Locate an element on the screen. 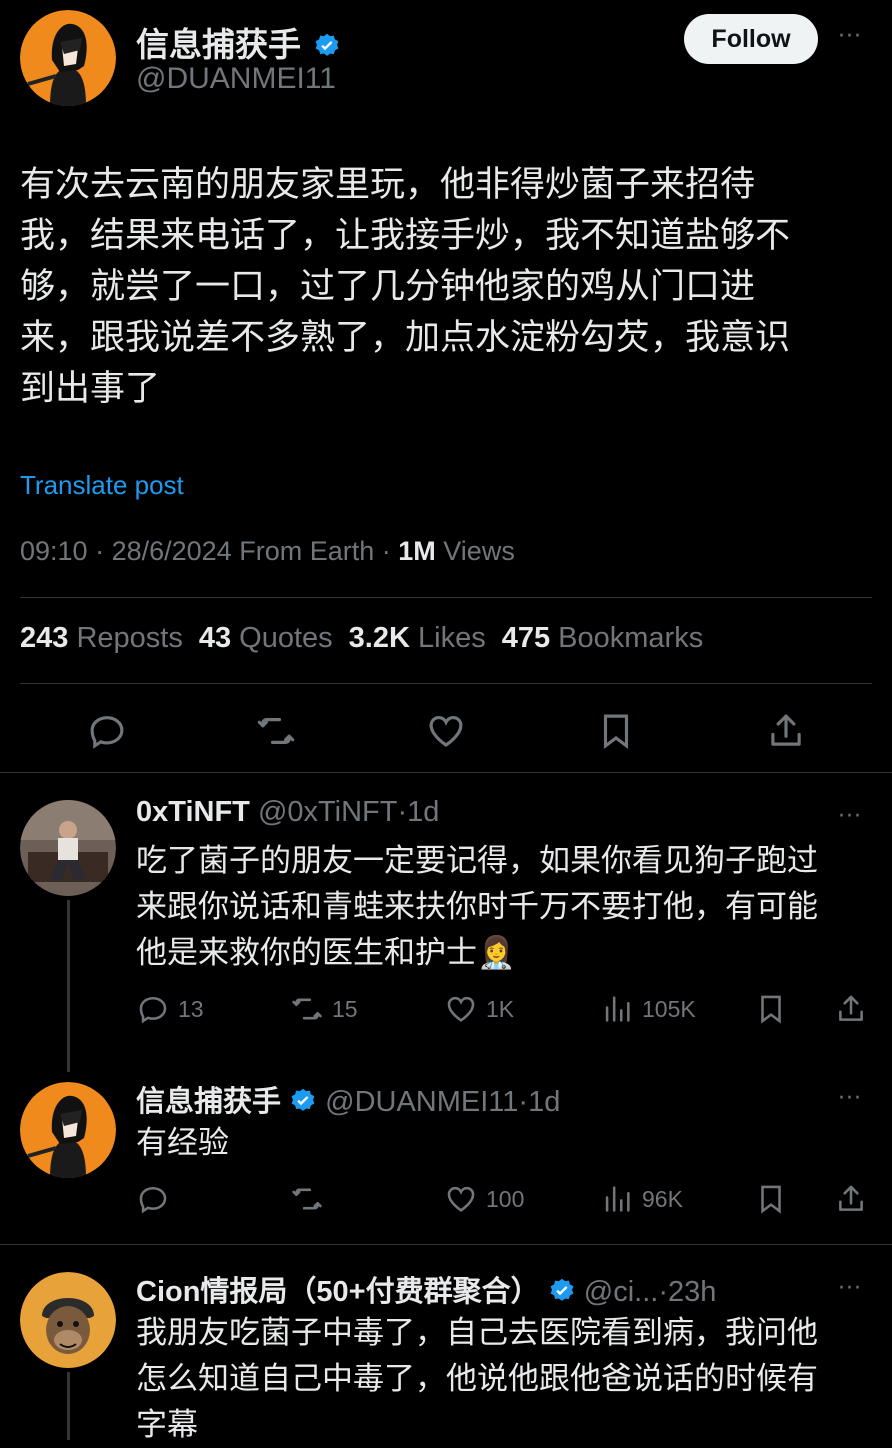  likes-stat: 3.2K Likes is located at coordinates (417, 638).